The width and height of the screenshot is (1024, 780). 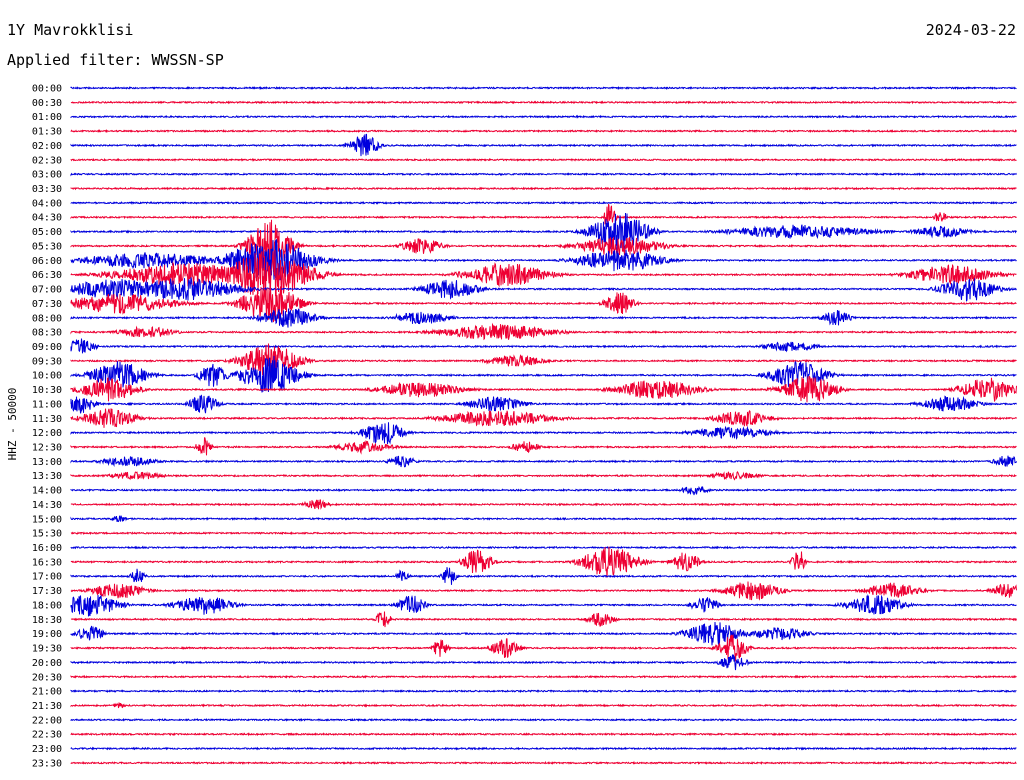 What do you see at coordinates (47, 620) in the screenshot?
I see `time-label: 18:30` at bounding box center [47, 620].